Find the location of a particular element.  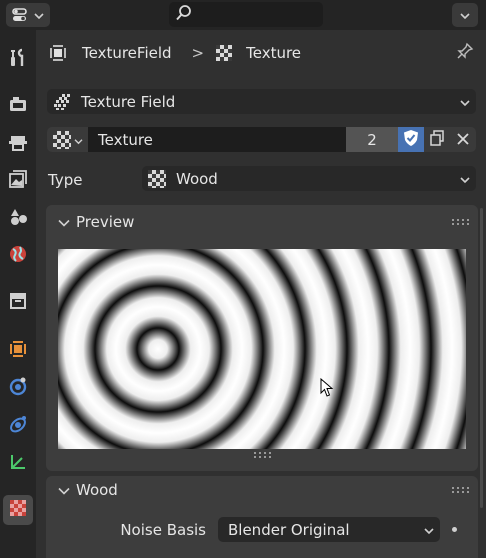

render-tab is located at coordinates (18, 106).